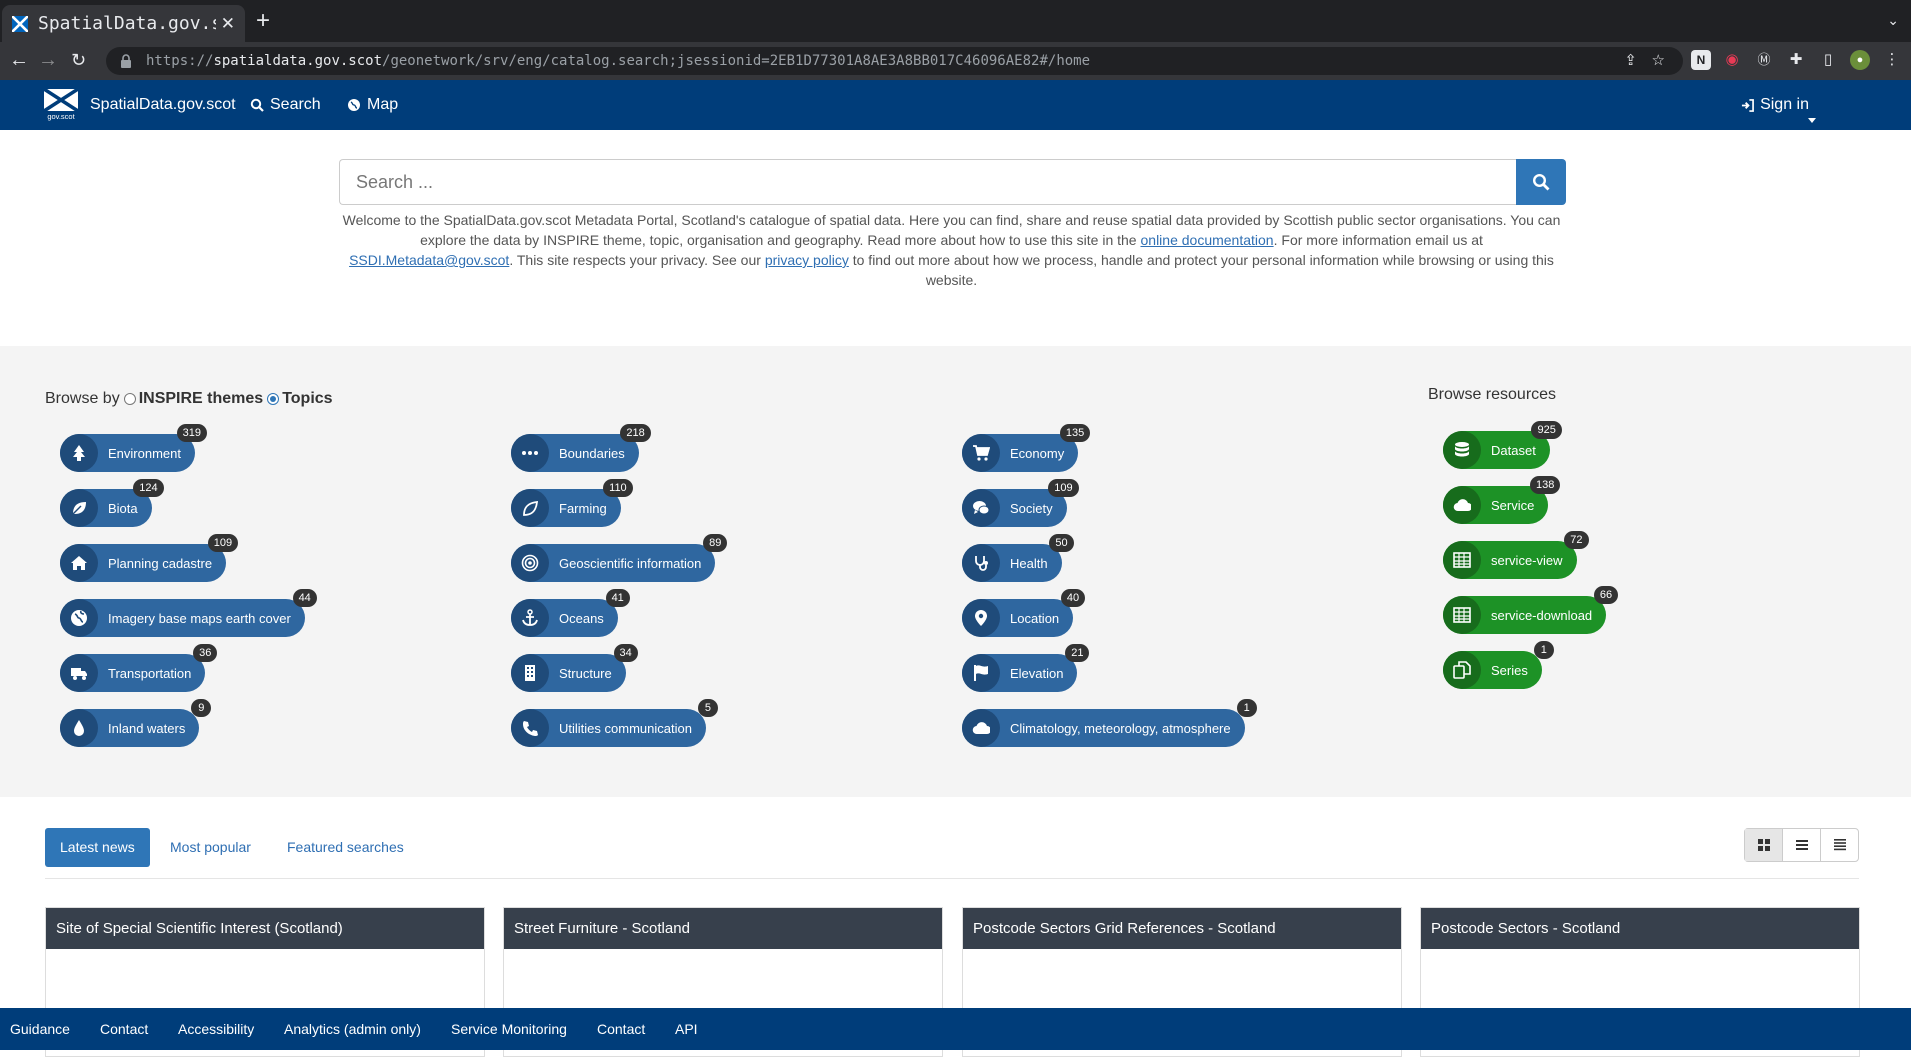 This screenshot has height=1057, width=1911. What do you see at coordinates (635, 433) in the screenshot?
I see `count-badge: 218` at bounding box center [635, 433].